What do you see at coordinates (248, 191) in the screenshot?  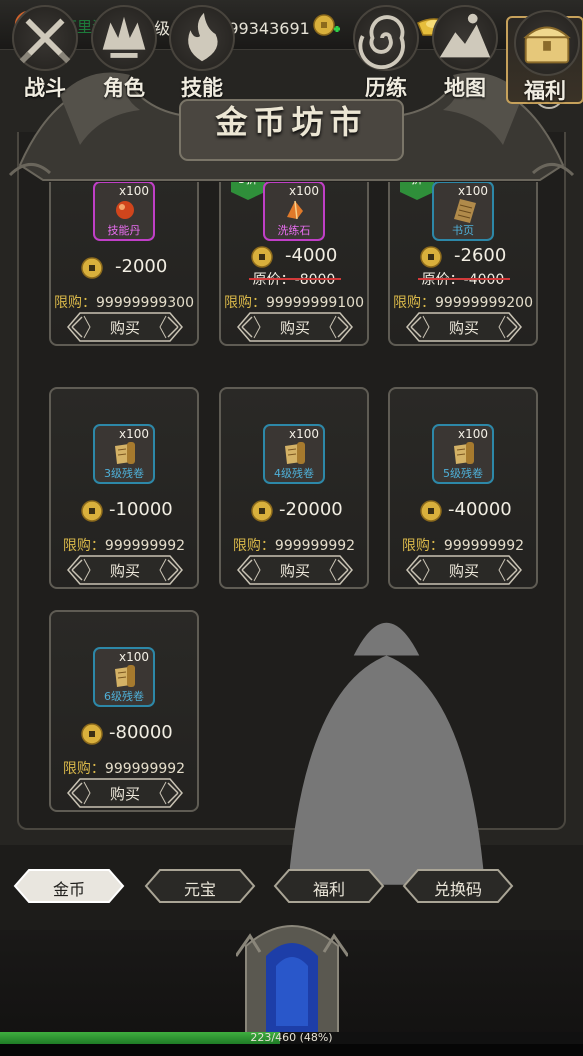 I see `discount-badge: 5折` at bounding box center [248, 191].